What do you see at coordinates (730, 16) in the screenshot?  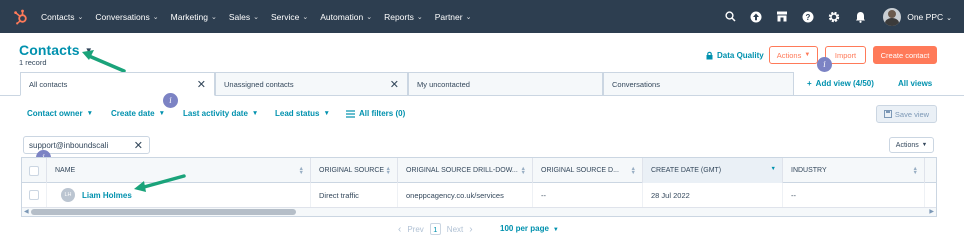 I see `search-icon` at bounding box center [730, 16].